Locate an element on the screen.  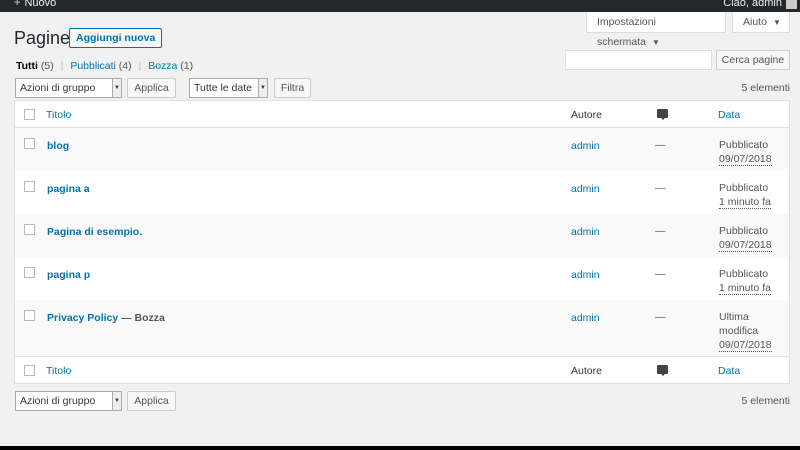
date-filter-select: Tutte le date ▼ is located at coordinates (228, 88).